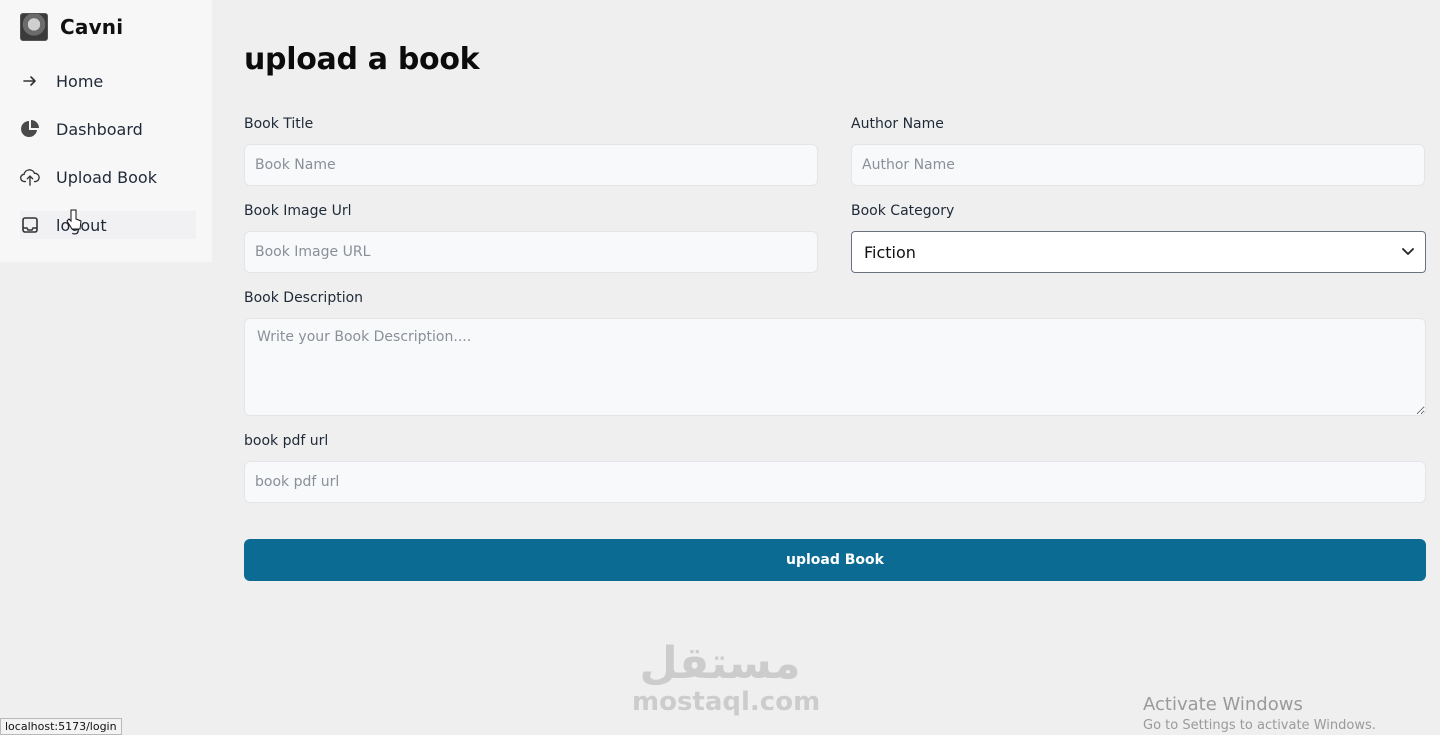 This screenshot has height=735, width=1440. Describe the element at coordinates (1259, 725) in the screenshot. I see `activate-windows-subtitle: Go to Settings to activate Windows.` at that location.